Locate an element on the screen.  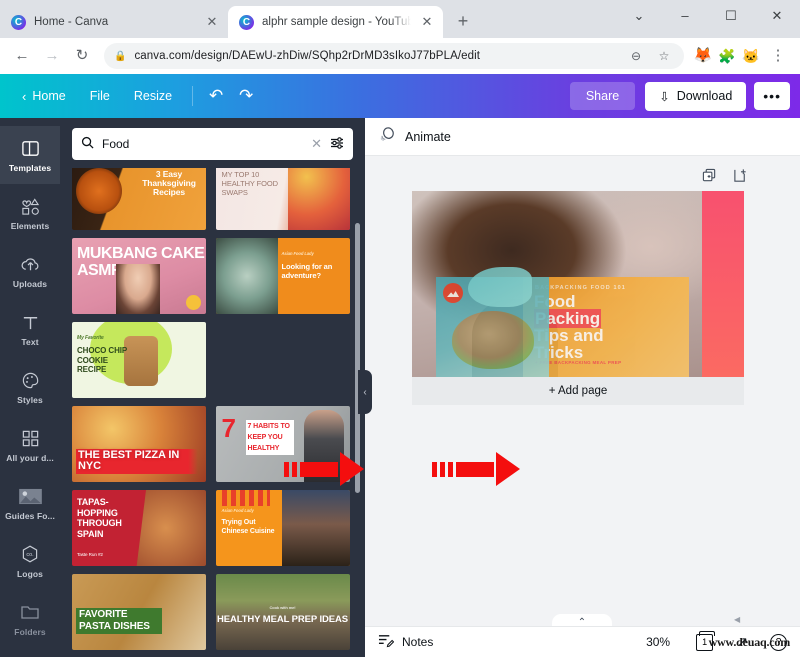
download-icon: ⇩ is located at coordinates (664, 96).